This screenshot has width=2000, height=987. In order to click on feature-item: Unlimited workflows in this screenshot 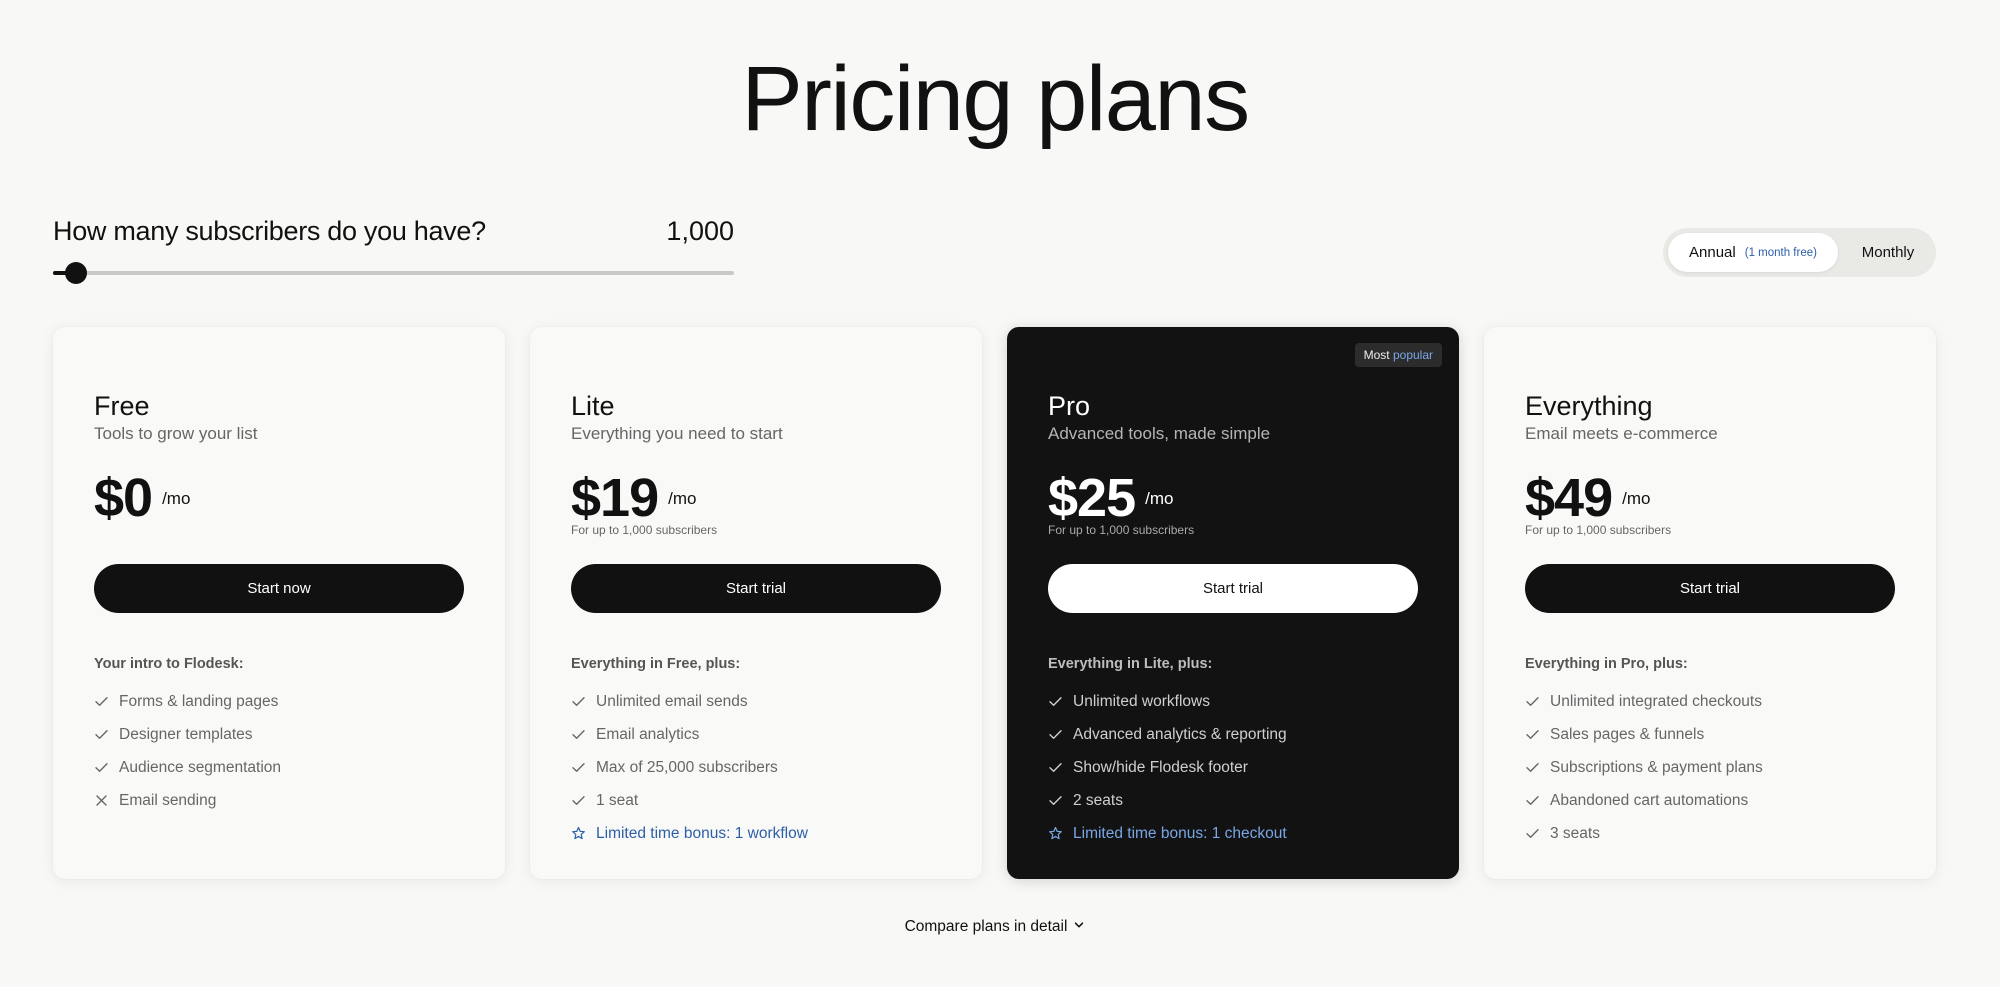, I will do `click(1167, 701)`.